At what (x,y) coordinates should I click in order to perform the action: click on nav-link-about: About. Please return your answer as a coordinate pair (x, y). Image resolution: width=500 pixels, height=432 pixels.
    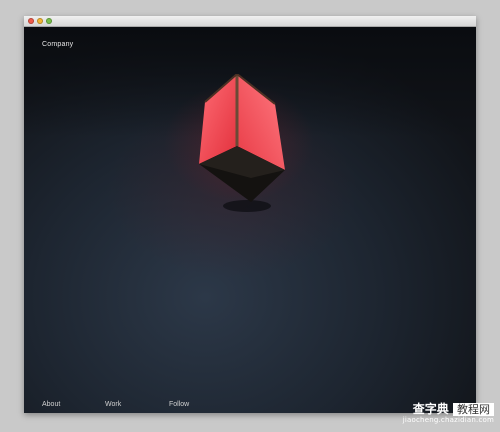
    Looking at the image, I should click on (51, 404).